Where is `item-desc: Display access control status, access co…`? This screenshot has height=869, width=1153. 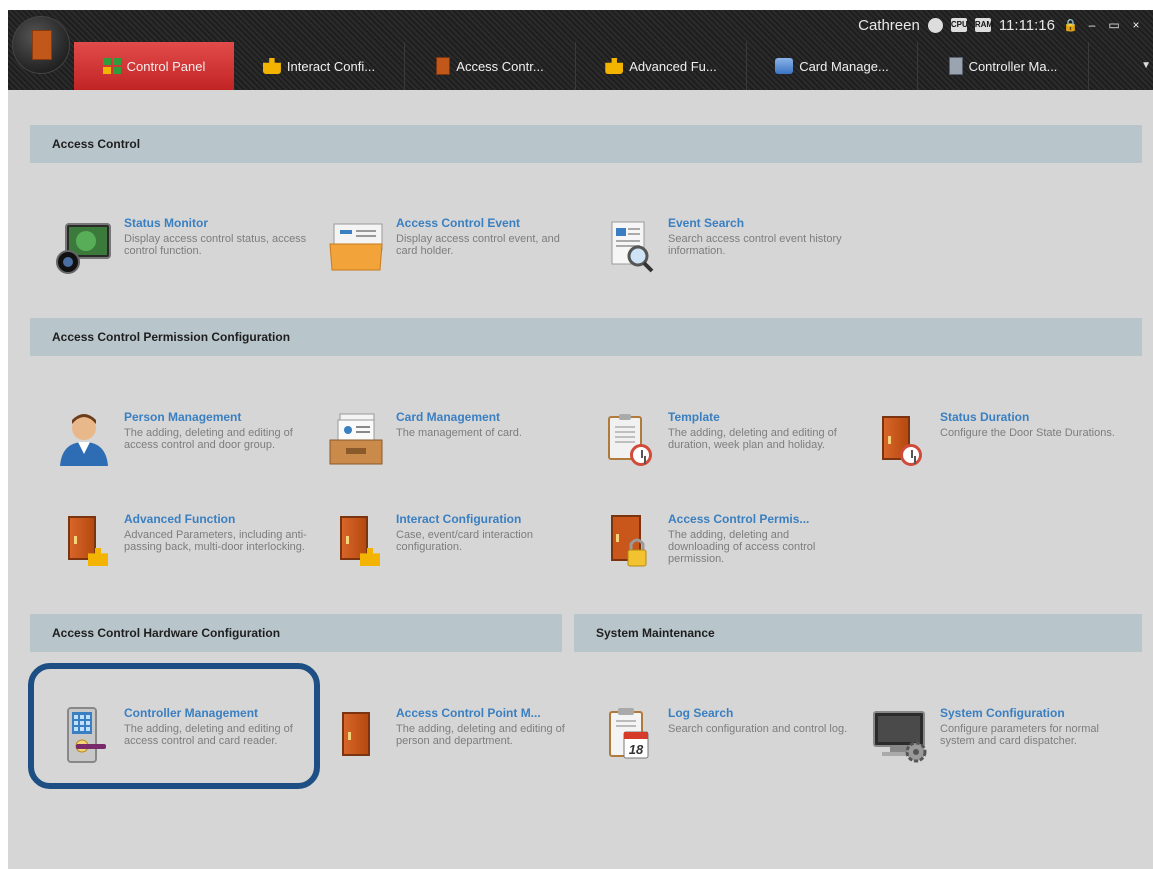 item-desc: Display access control status, access co… is located at coordinates (215, 245).